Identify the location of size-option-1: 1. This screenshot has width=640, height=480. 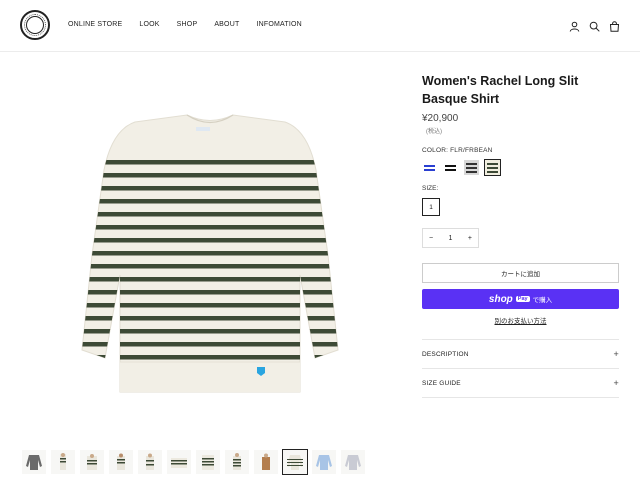
(431, 207).